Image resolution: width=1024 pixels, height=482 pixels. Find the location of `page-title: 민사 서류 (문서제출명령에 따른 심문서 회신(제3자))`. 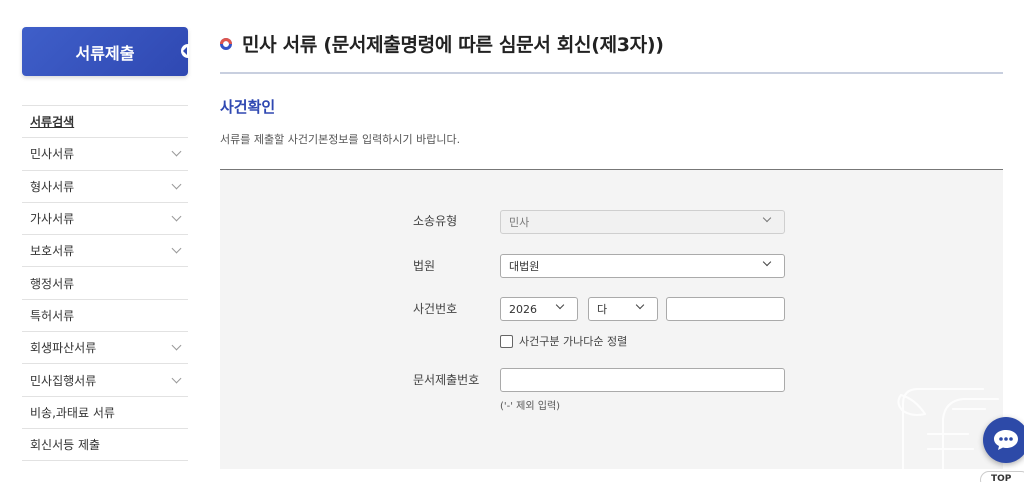

page-title: 민사 서류 (문서제출명령에 따른 심문서 회신(제3자)) is located at coordinates (453, 45).